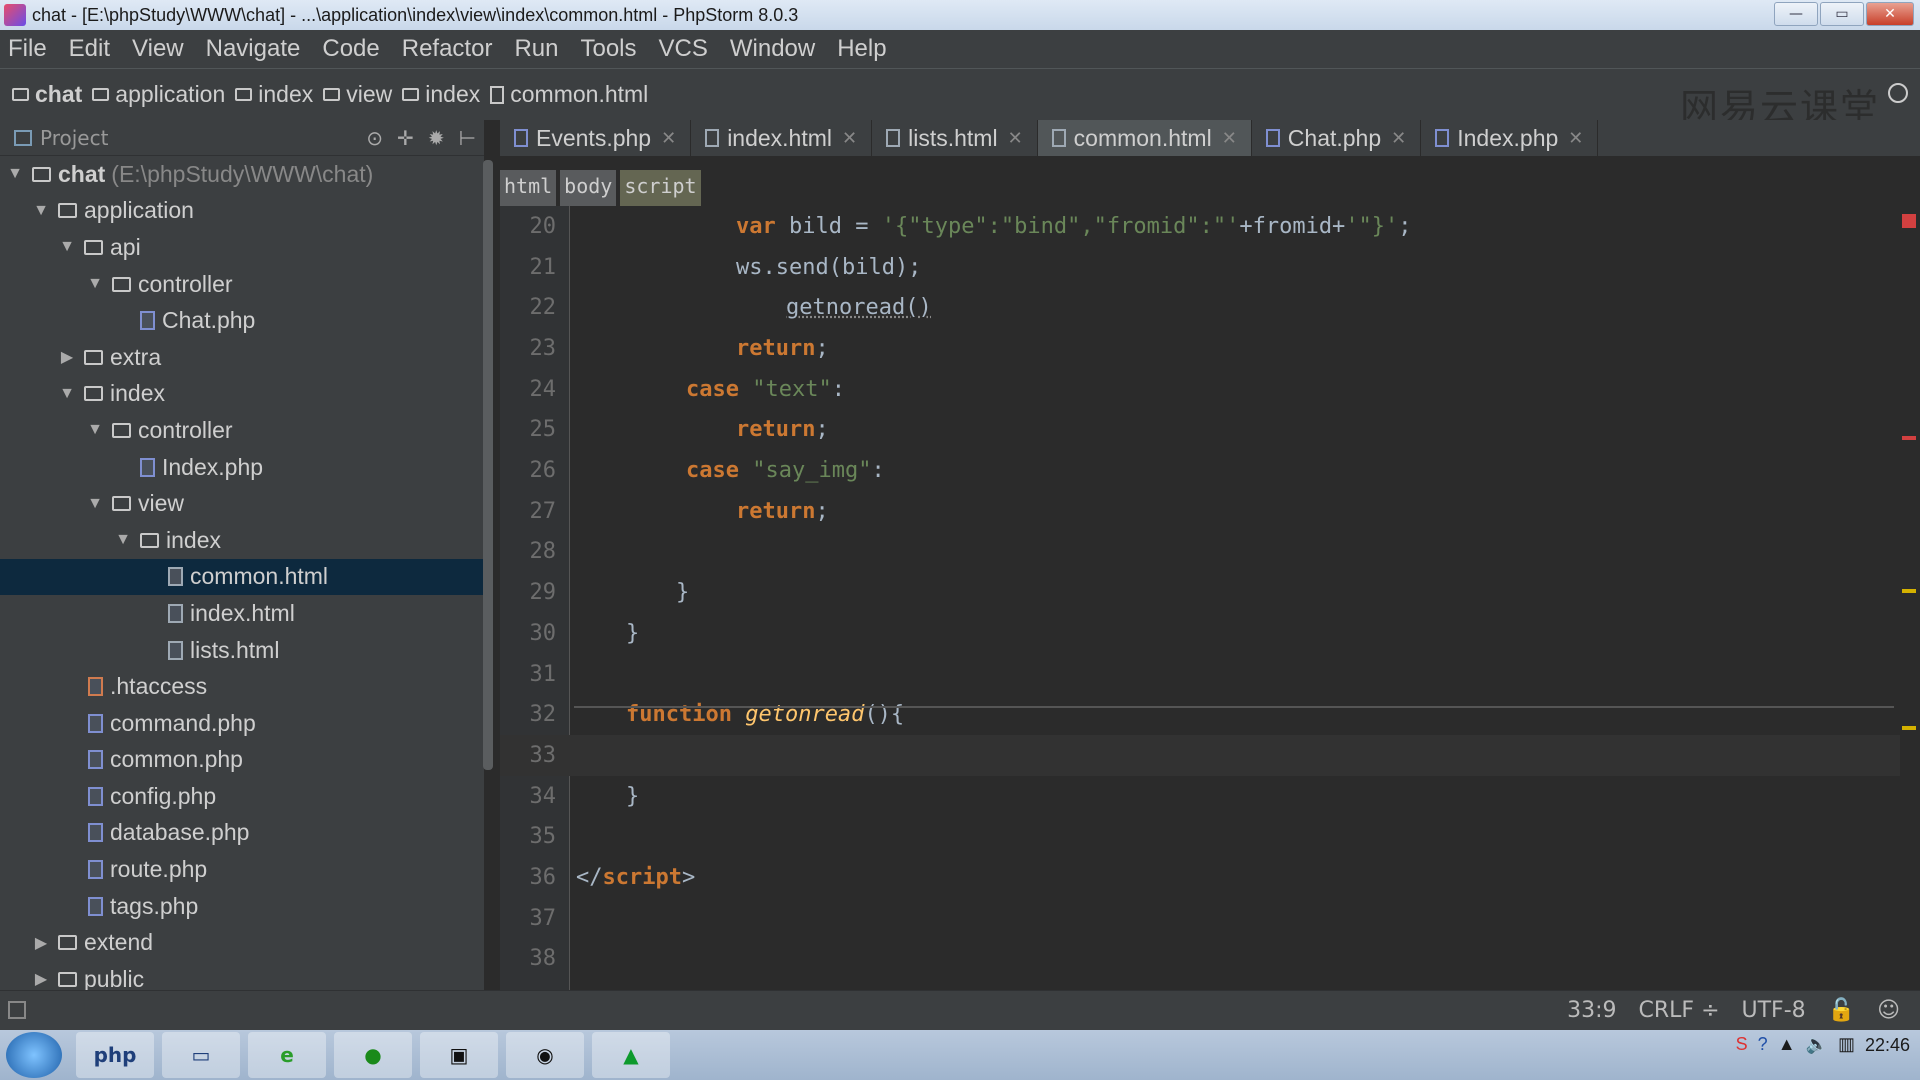 The width and height of the screenshot is (1920, 1080). What do you see at coordinates (1200, 877) in the screenshot?
I see `code-line: 36 </script>` at bounding box center [1200, 877].